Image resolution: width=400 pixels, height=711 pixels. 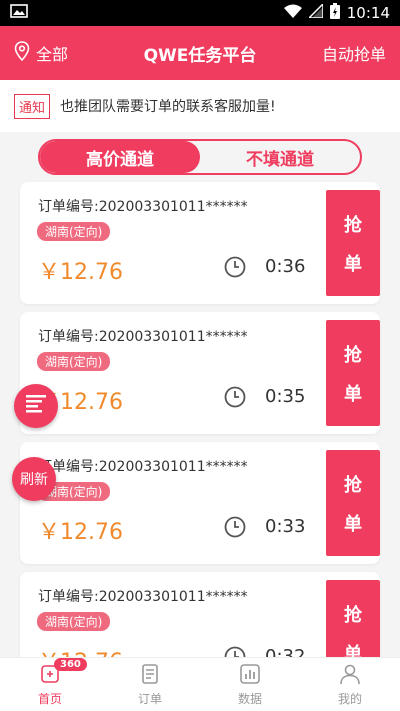 What do you see at coordinates (280, 157) in the screenshot?
I see `tab-no-fill: 不填通道` at bounding box center [280, 157].